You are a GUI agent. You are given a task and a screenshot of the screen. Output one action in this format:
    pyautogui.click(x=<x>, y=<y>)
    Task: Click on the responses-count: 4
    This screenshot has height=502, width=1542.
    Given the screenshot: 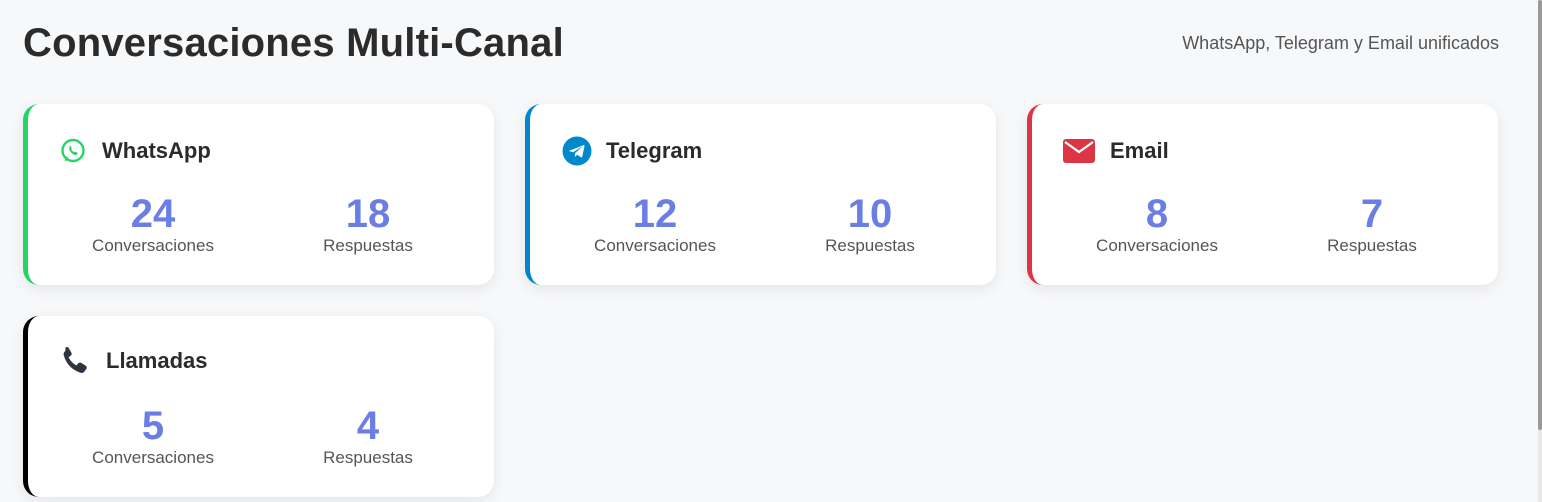 What is the action you would take?
    pyautogui.click(x=368, y=426)
    